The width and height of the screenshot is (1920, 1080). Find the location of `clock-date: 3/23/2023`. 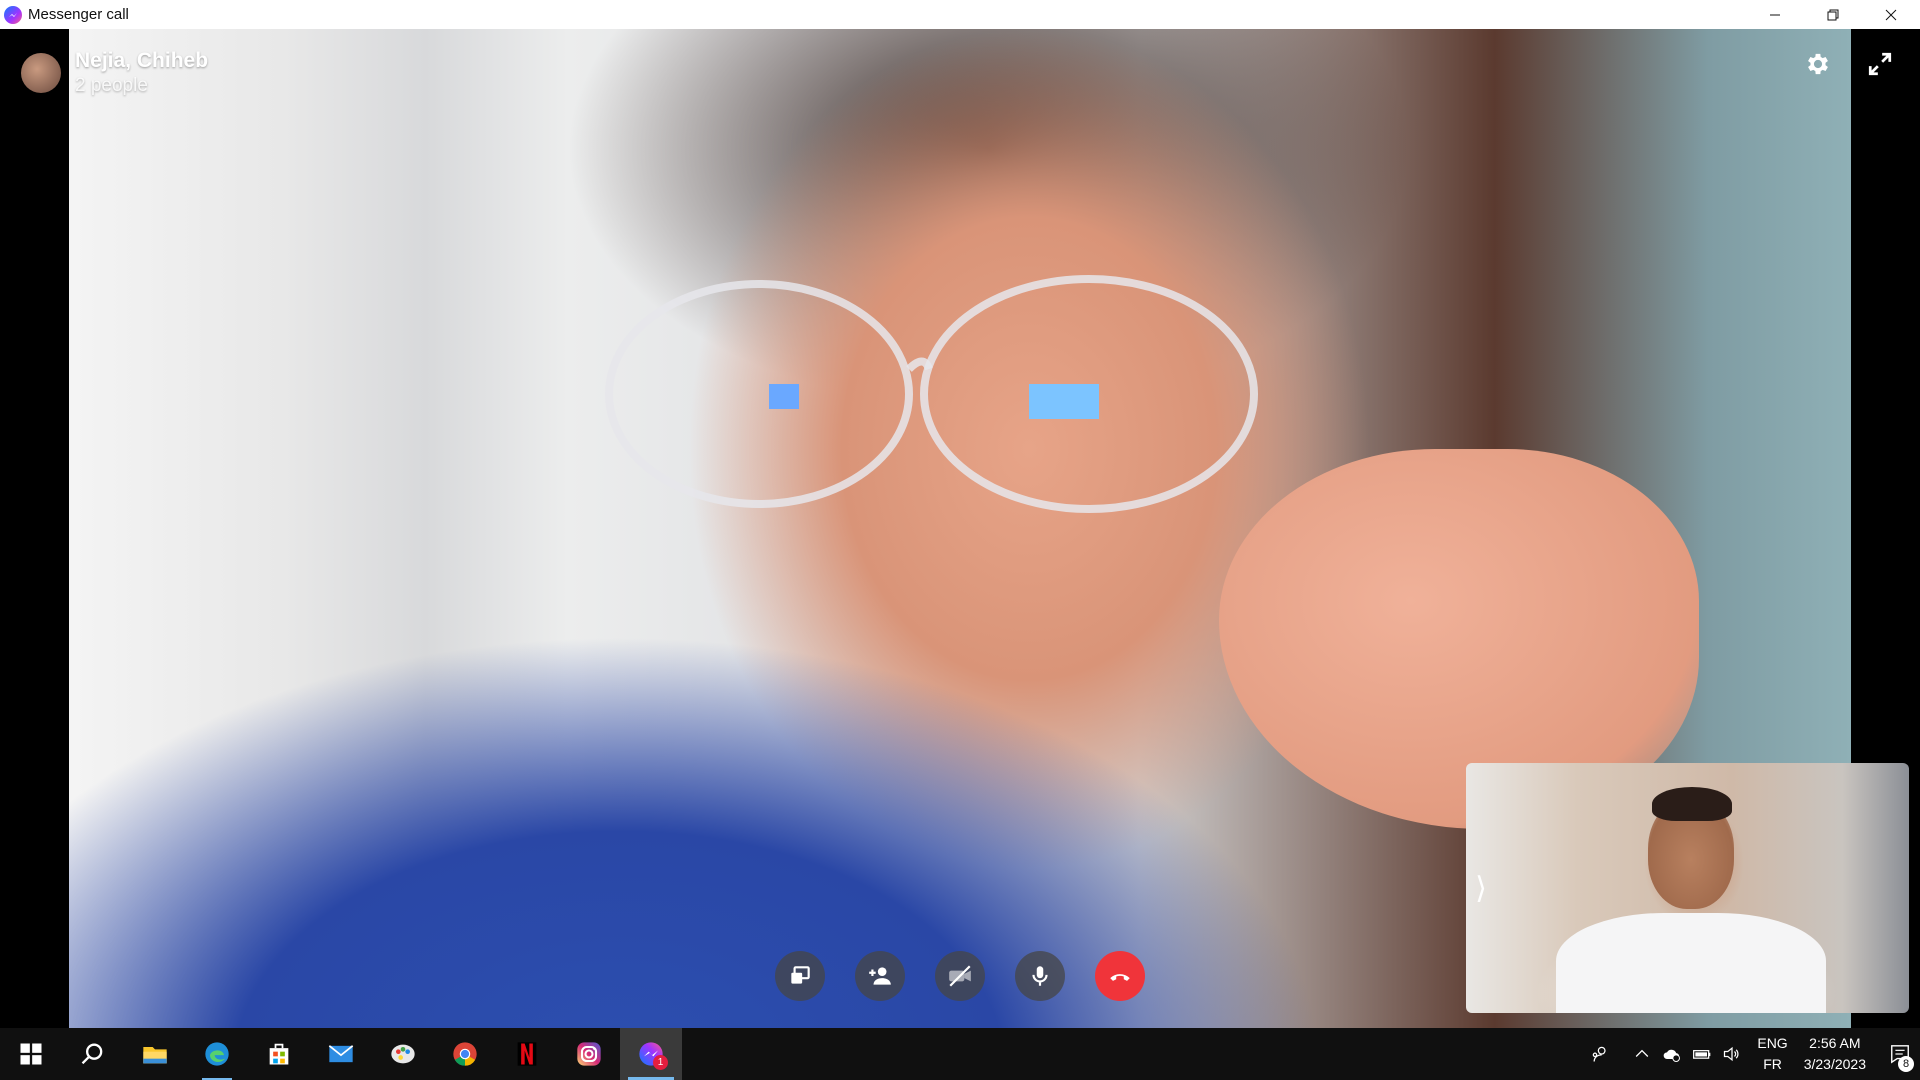

clock-date: 3/23/2023 is located at coordinates (1834, 1064).